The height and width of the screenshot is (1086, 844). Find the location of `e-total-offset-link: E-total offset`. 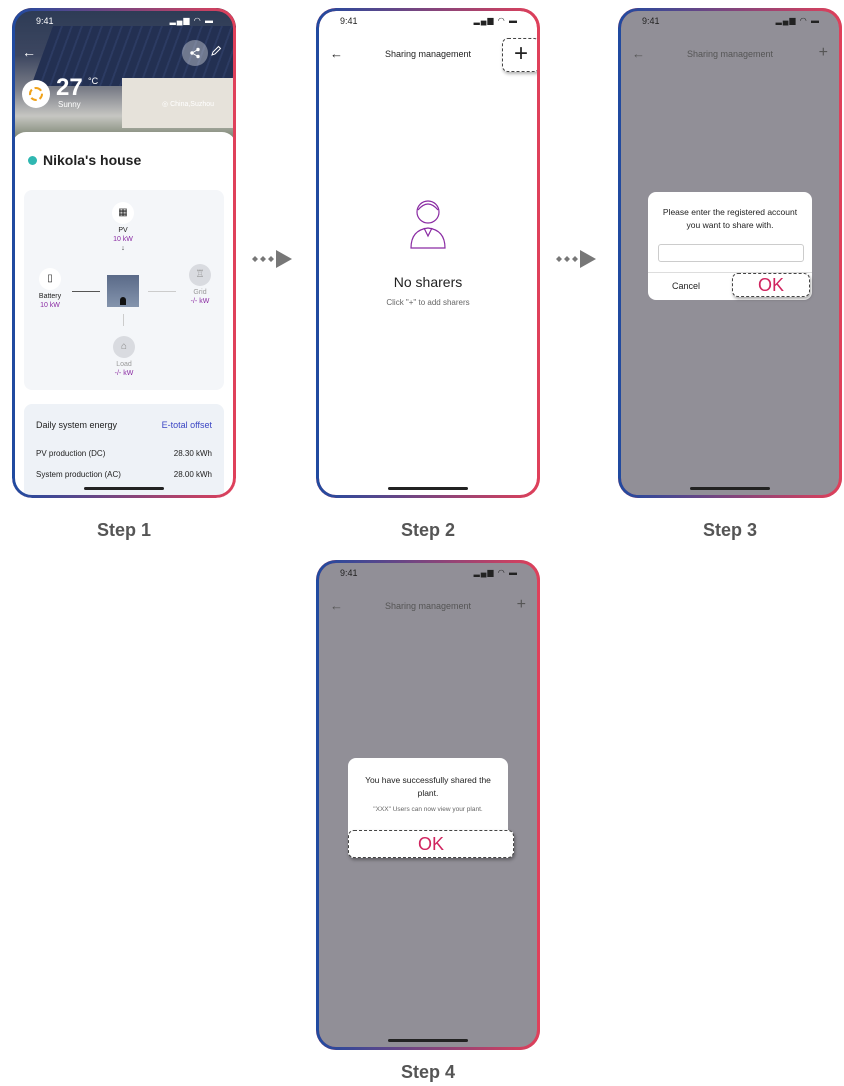

e-total-offset-link: E-total offset is located at coordinates (187, 425).